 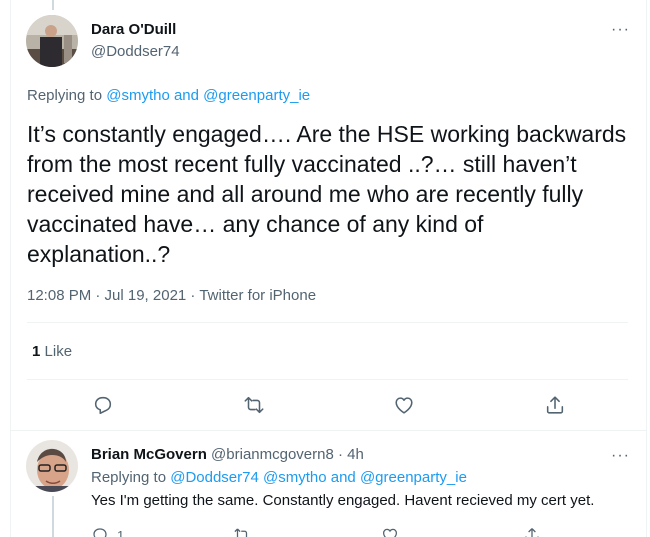 What do you see at coordinates (351, 454) in the screenshot?
I see `reply-time: · 4h` at bounding box center [351, 454].